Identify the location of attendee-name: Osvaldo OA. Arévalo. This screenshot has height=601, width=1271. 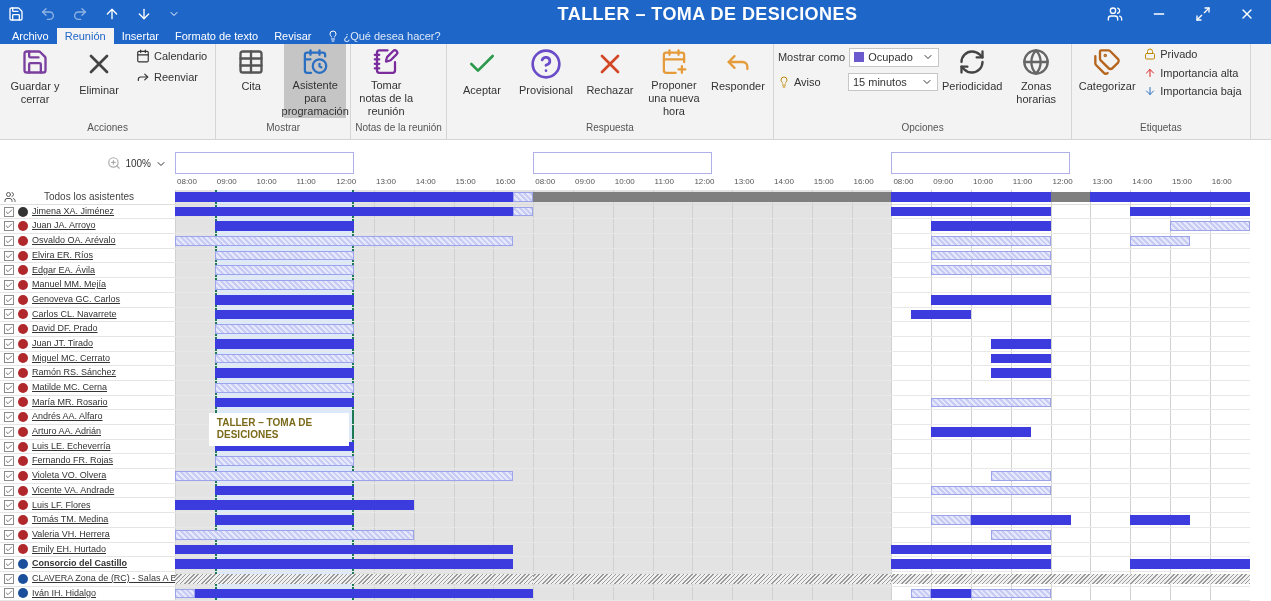
(74, 241).